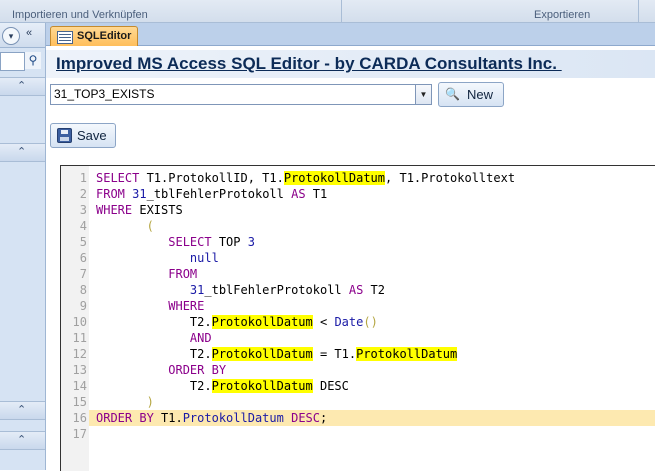 This screenshot has width=655, height=471. What do you see at coordinates (83, 258) in the screenshot?
I see `line-number: 6` at bounding box center [83, 258].